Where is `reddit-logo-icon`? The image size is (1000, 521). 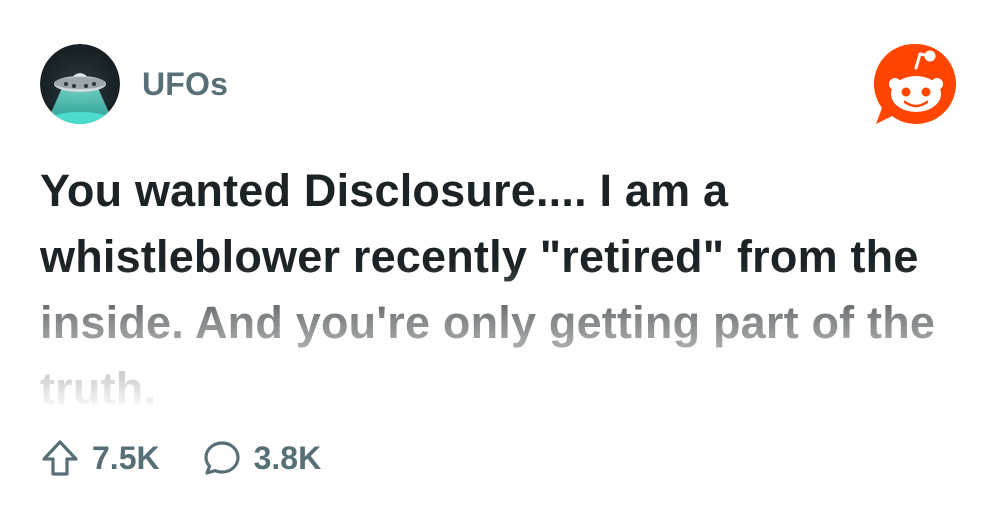
reddit-logo-icon is located at coordinates (914, 83).